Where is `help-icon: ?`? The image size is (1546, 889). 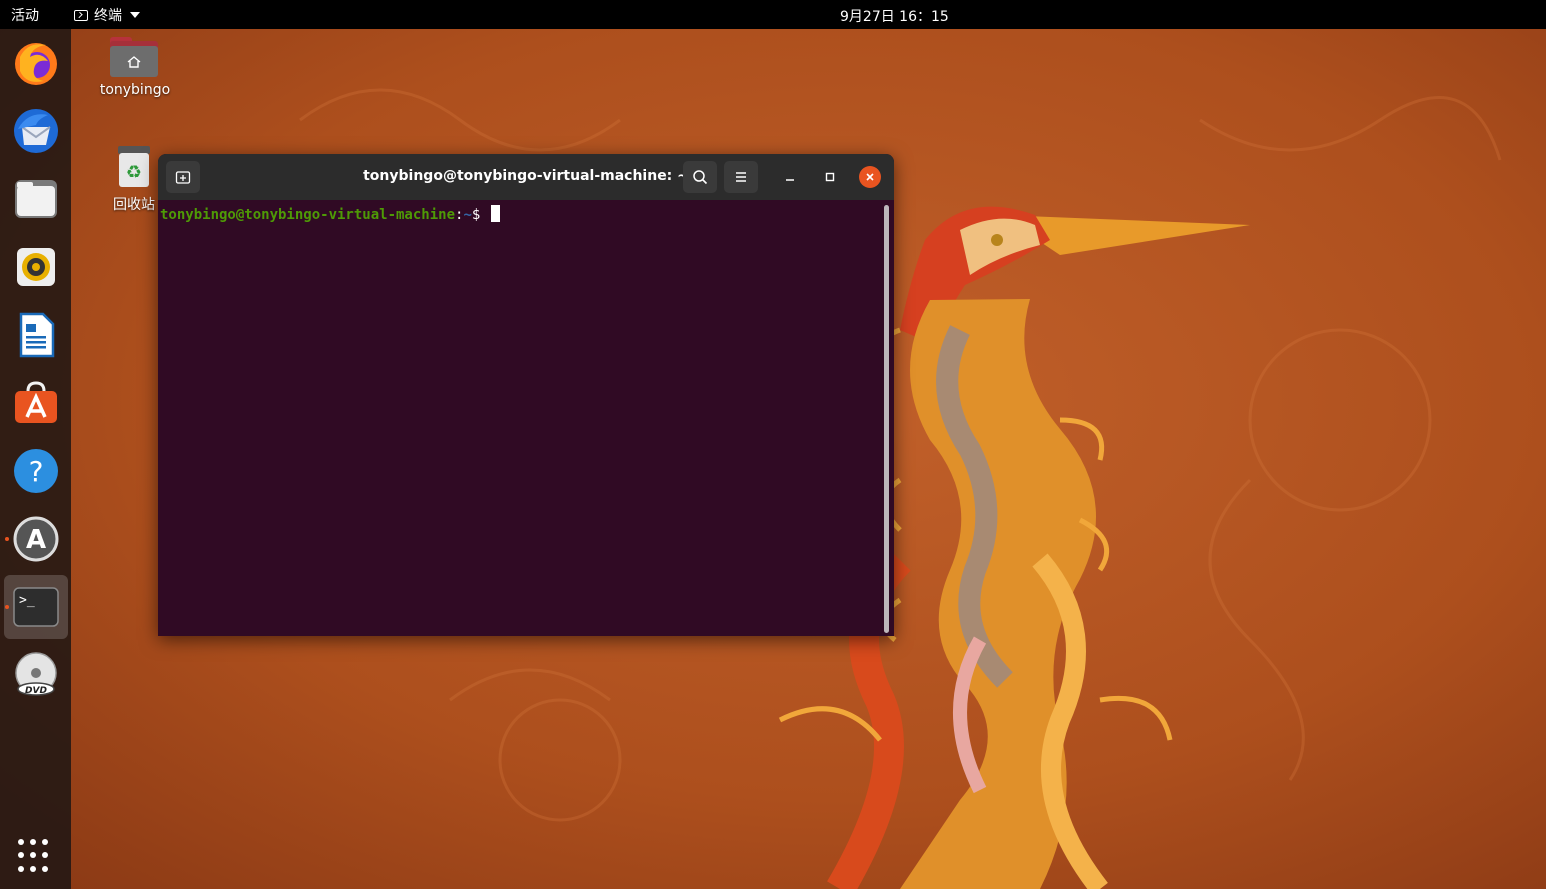 help-icon: ? is located at coordinates (36, 471).